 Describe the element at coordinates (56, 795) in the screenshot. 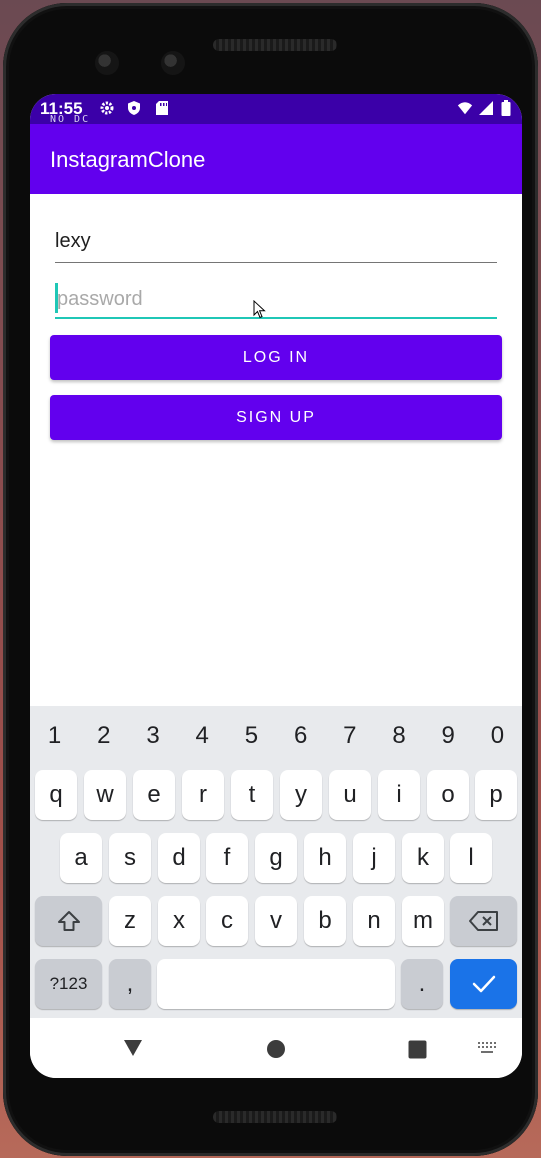

I see `key-q: q` at that location.